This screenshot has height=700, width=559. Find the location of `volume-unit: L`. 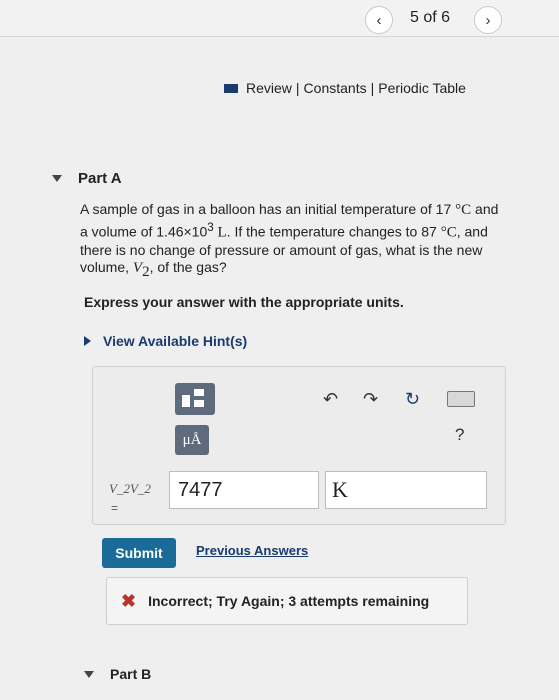

volume-unit: L is located at coordinates (220, 232).